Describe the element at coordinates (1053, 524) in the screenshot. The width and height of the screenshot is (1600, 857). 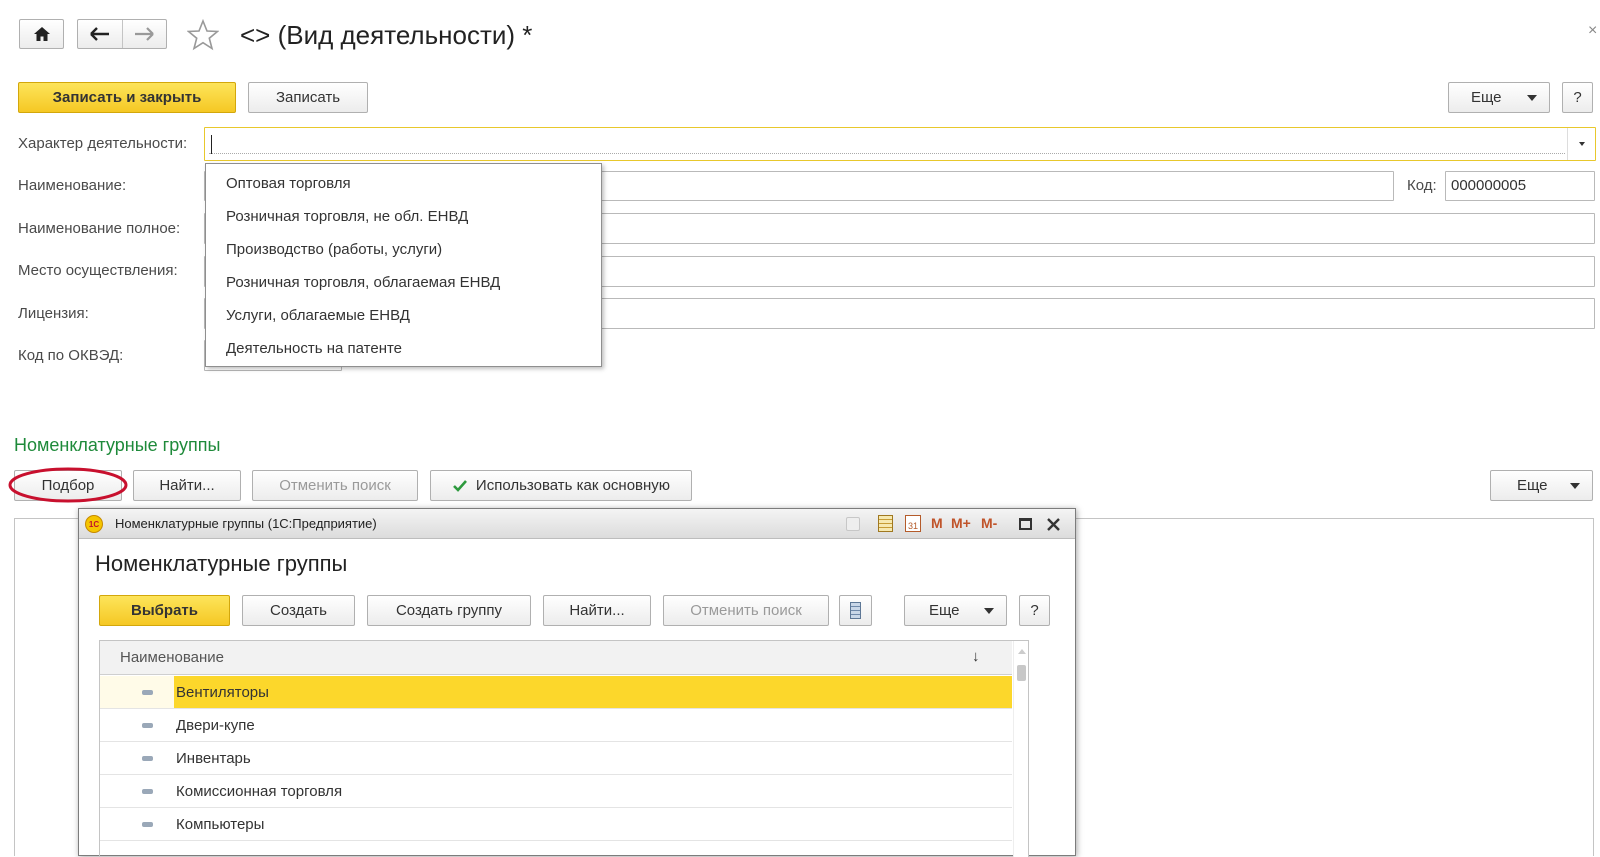
I see `close-icon` at that location.